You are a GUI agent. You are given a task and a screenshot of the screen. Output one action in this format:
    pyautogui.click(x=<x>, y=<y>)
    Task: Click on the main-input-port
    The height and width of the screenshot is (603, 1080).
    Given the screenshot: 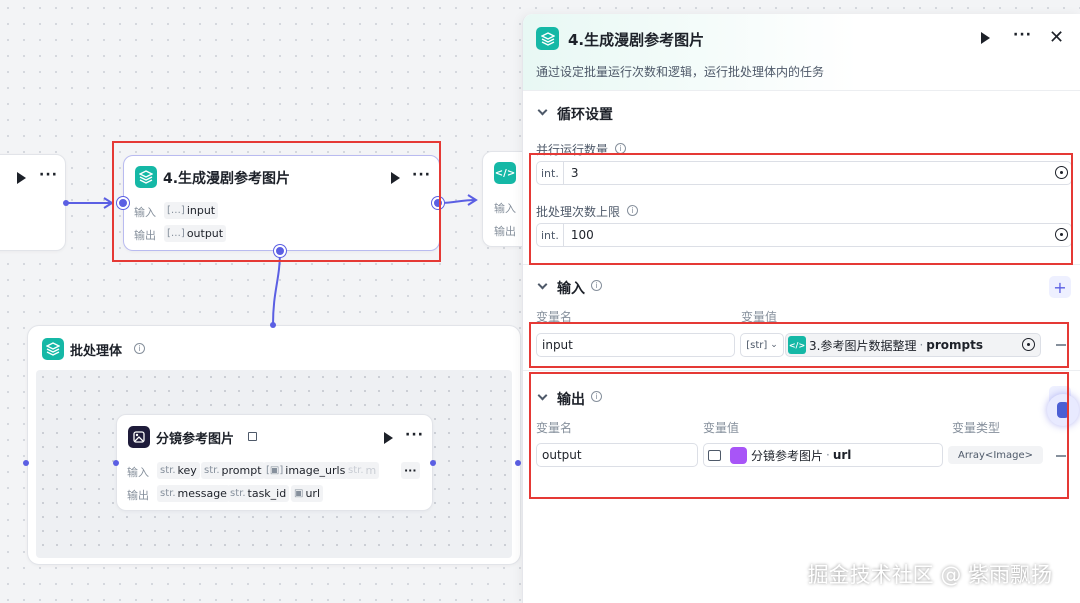 What is the action you would take?
    pyautogui.click(x=123, y=203)
    